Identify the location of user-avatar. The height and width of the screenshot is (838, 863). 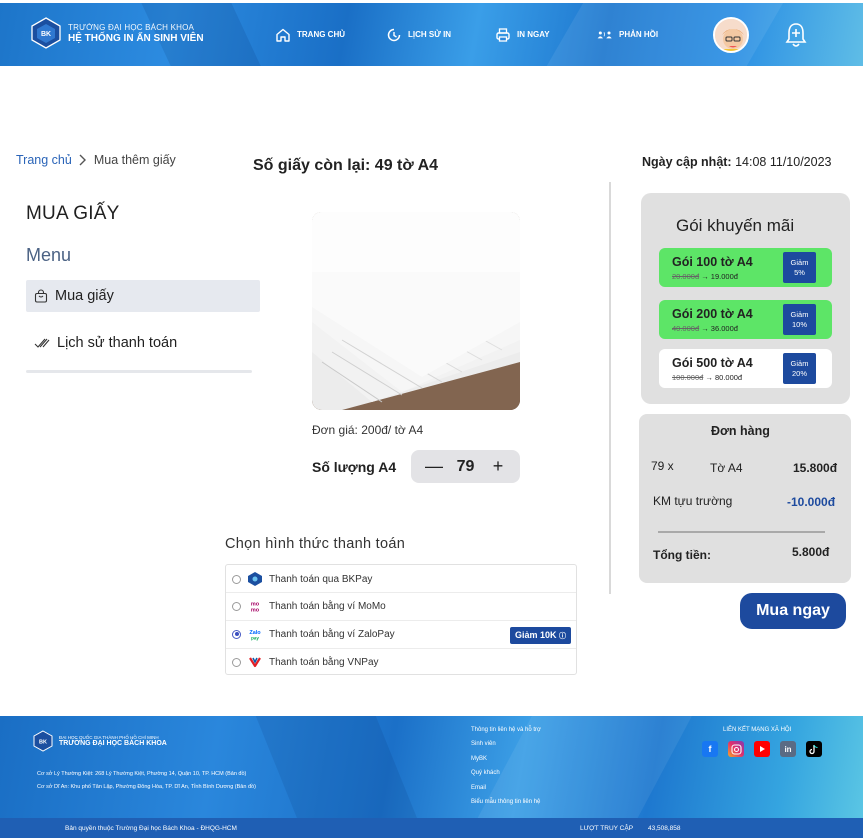
(731, 35).